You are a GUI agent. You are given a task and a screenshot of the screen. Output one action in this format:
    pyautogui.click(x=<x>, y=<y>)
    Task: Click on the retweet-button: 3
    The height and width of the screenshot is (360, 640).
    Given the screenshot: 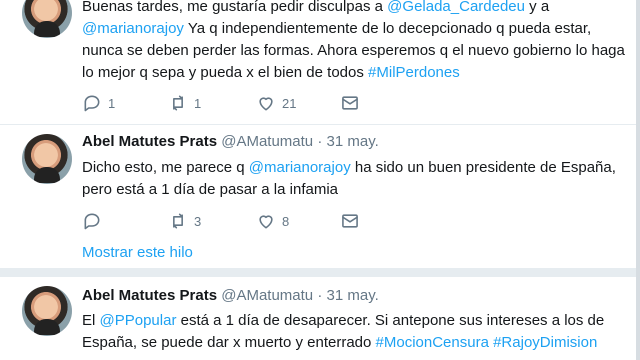 What is the action you would take?
    pyautogui.click(x=184, y=221)
    